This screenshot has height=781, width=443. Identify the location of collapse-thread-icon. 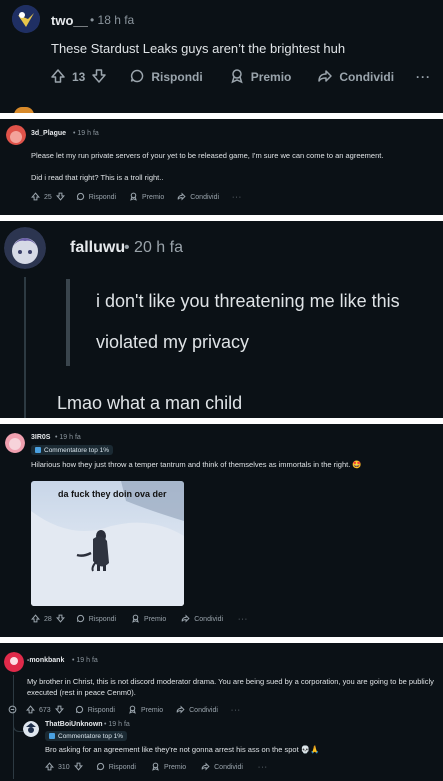
(12, 710).